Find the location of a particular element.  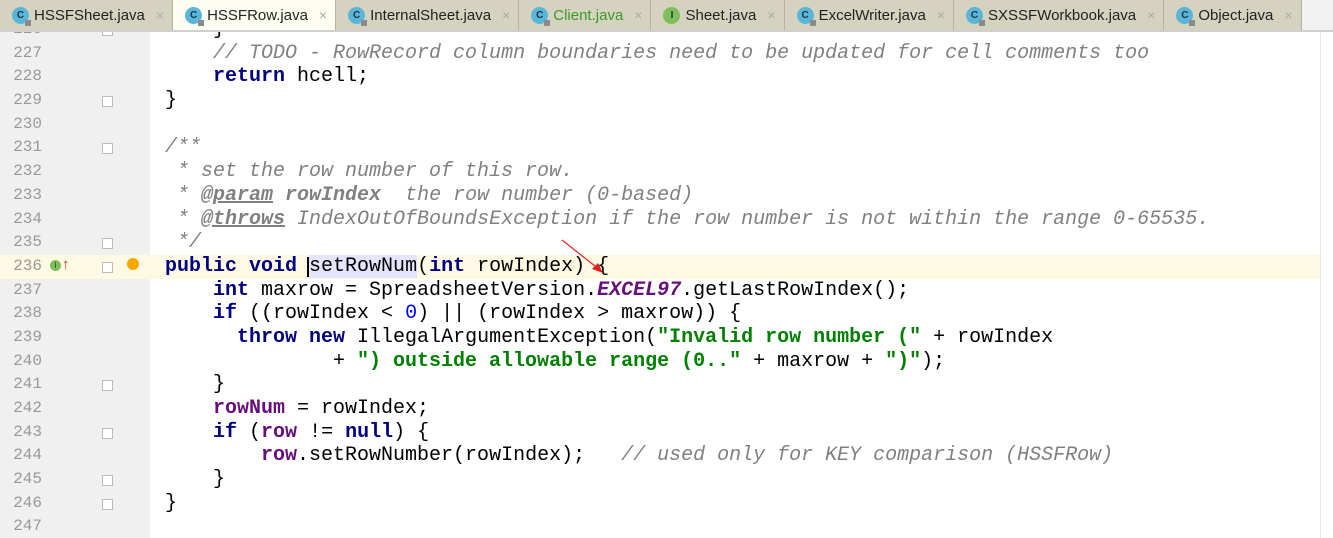

tab-excelwriter-java: C ExcelWriter.java × is located at coordinates (869, 15).